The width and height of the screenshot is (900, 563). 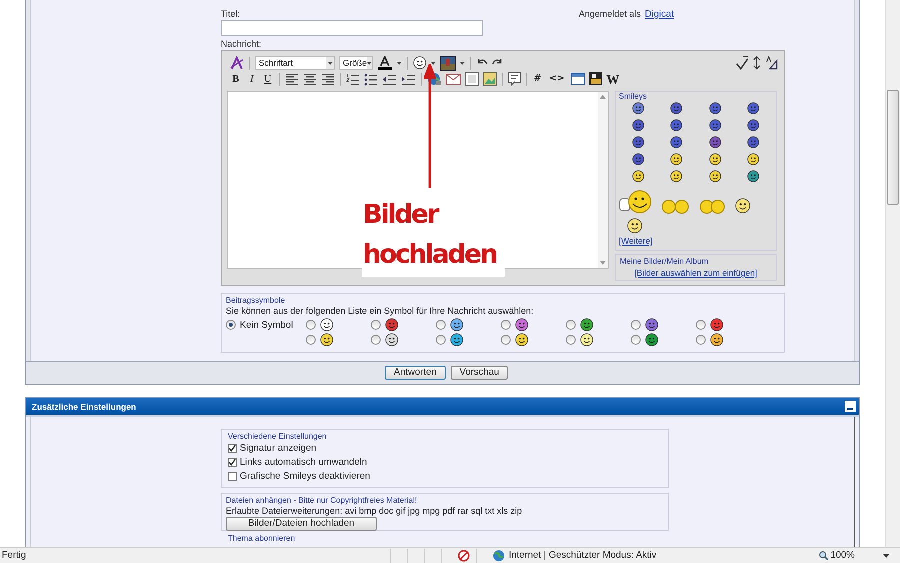 What do you see at coordinates (252, 79) in the screenshot?
I see `format-button: I` at bounding box center [252, 79].